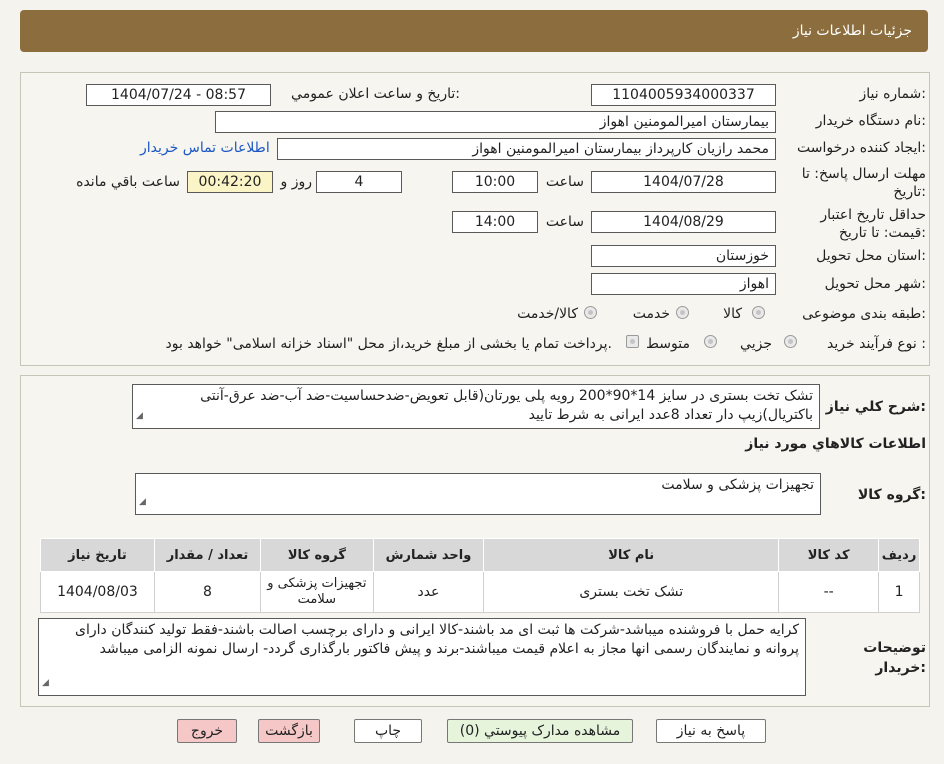  What do you see at coordinates (97, 555) in the screenshot?
I see `col-header-date: تاریخ نیاز` at bounding box center [97, 555].